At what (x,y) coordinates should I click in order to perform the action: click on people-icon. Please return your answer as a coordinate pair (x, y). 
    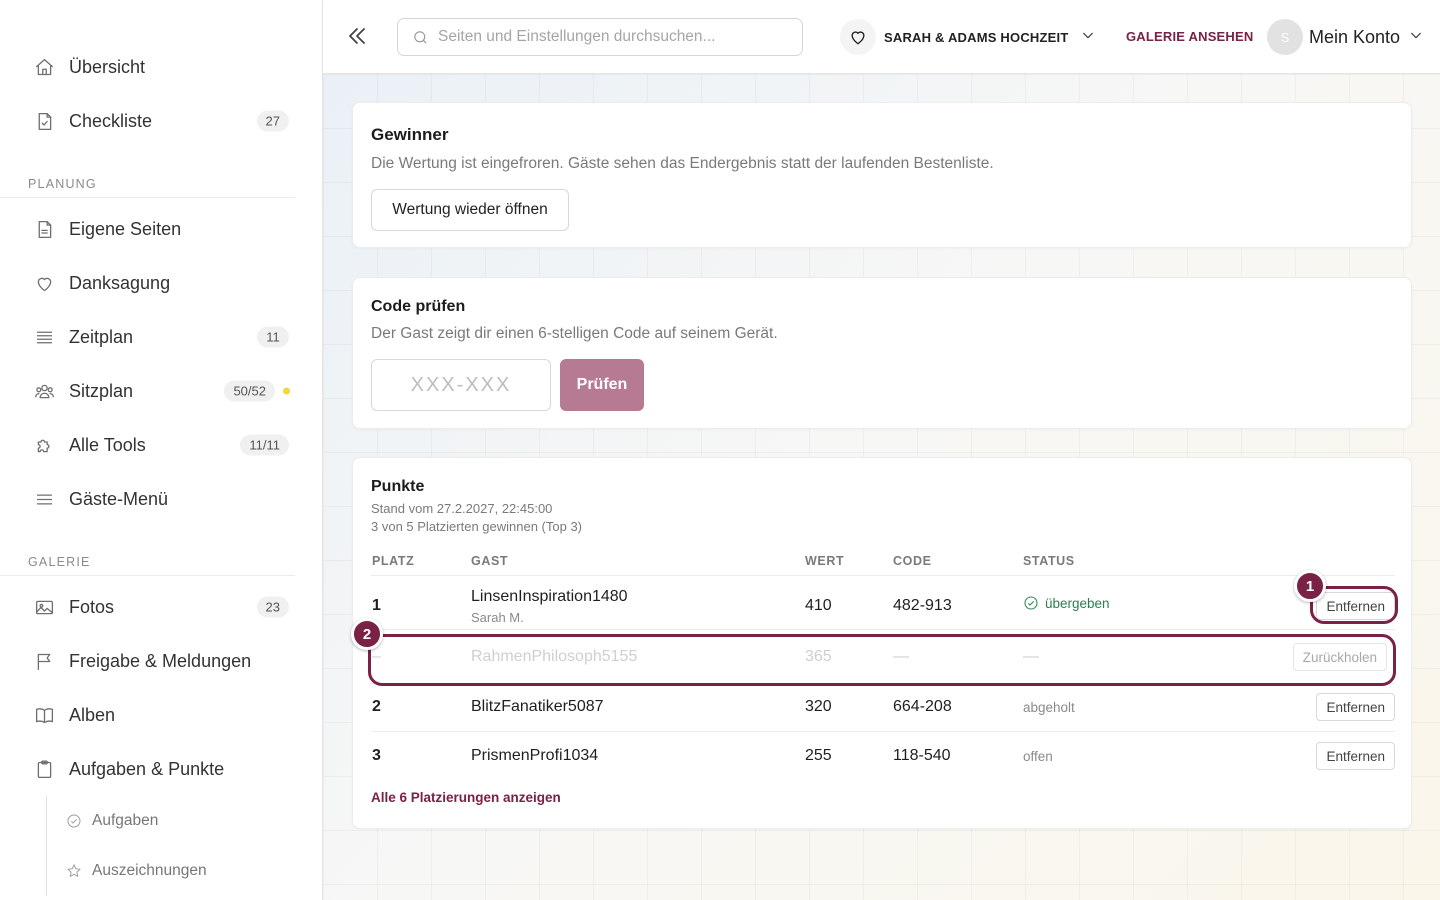
    Looking at the image, I should click on (44, 391).